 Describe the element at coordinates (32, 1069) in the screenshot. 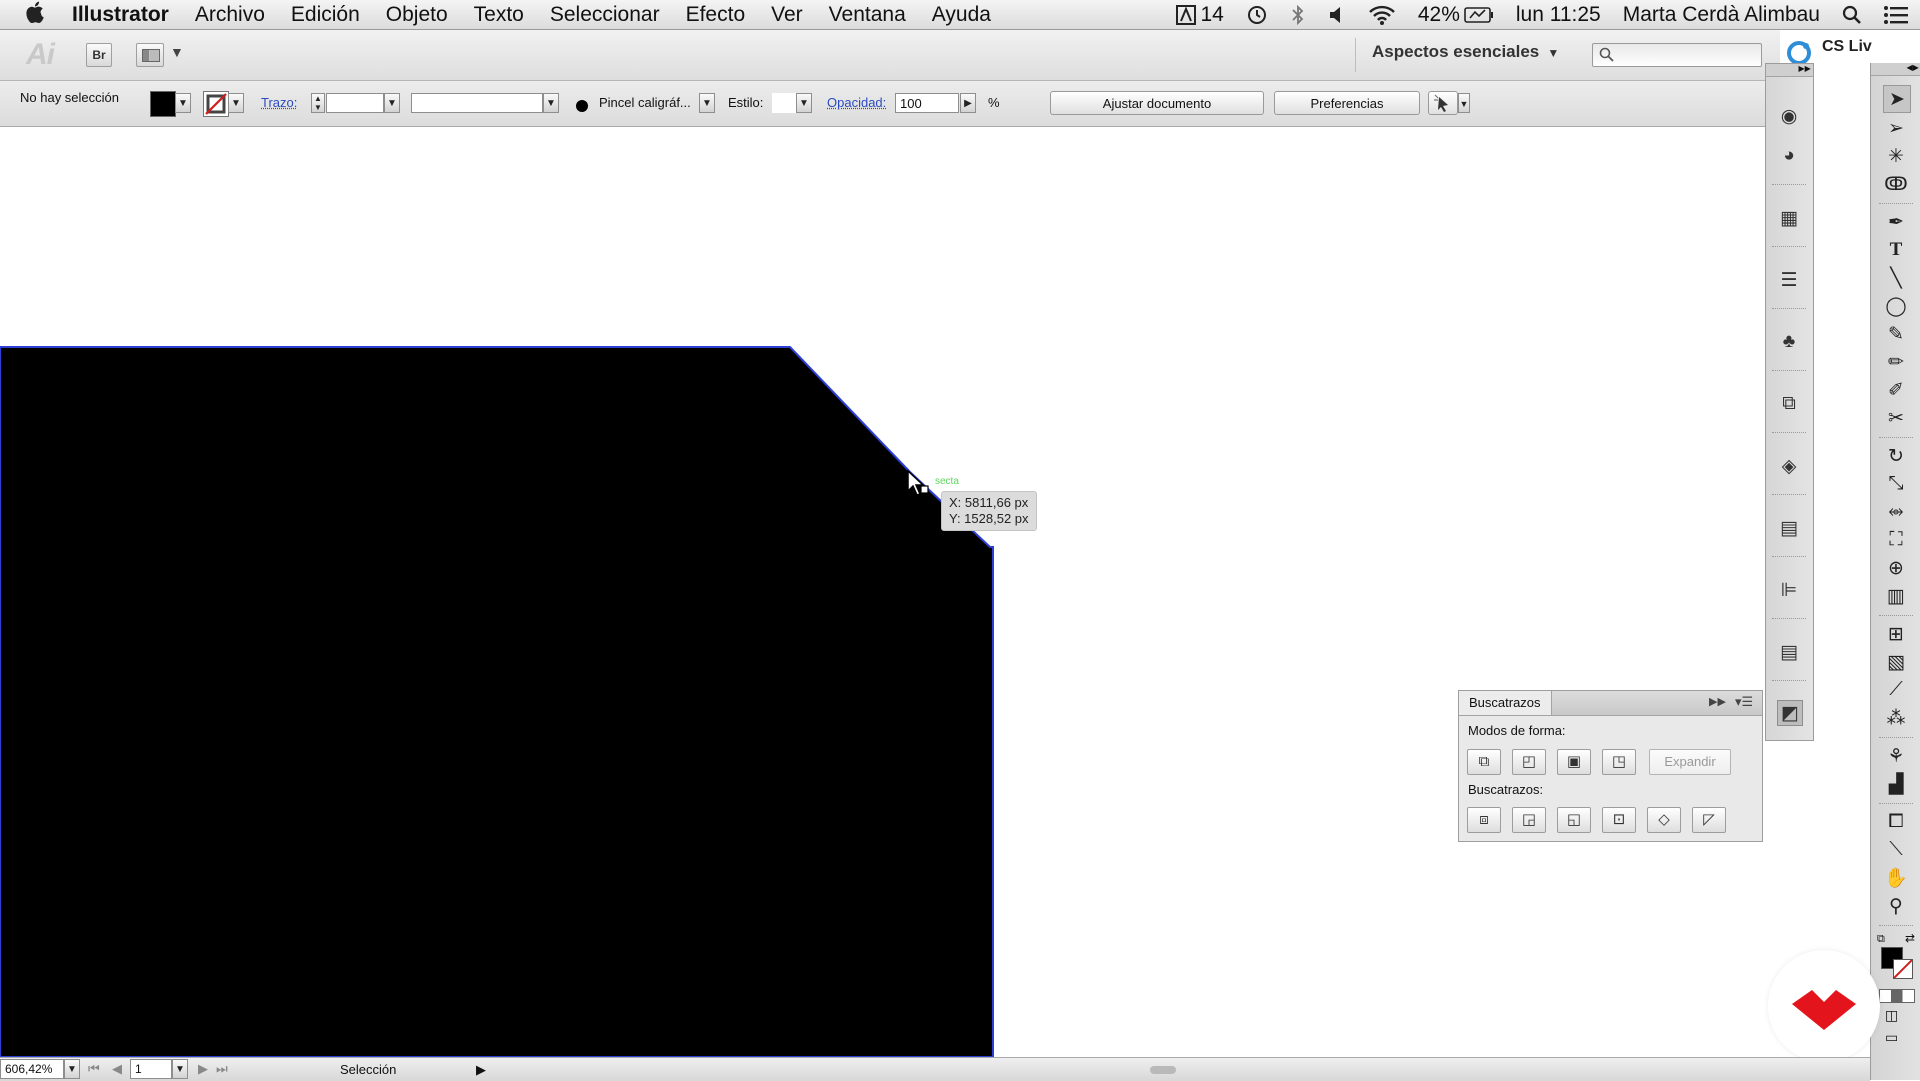

I see `zoom-level-input: 606,42%` at that location.